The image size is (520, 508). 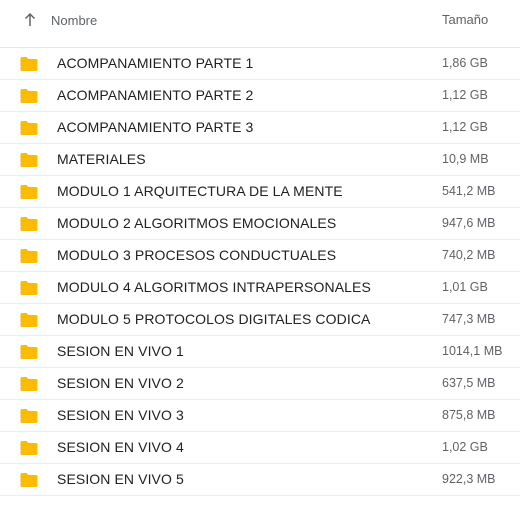 What do you see at coordinates (120, 447) in the screenshot?
I see `folder-name: SESION EN VIVO 4` at bounding box center [120, 447].